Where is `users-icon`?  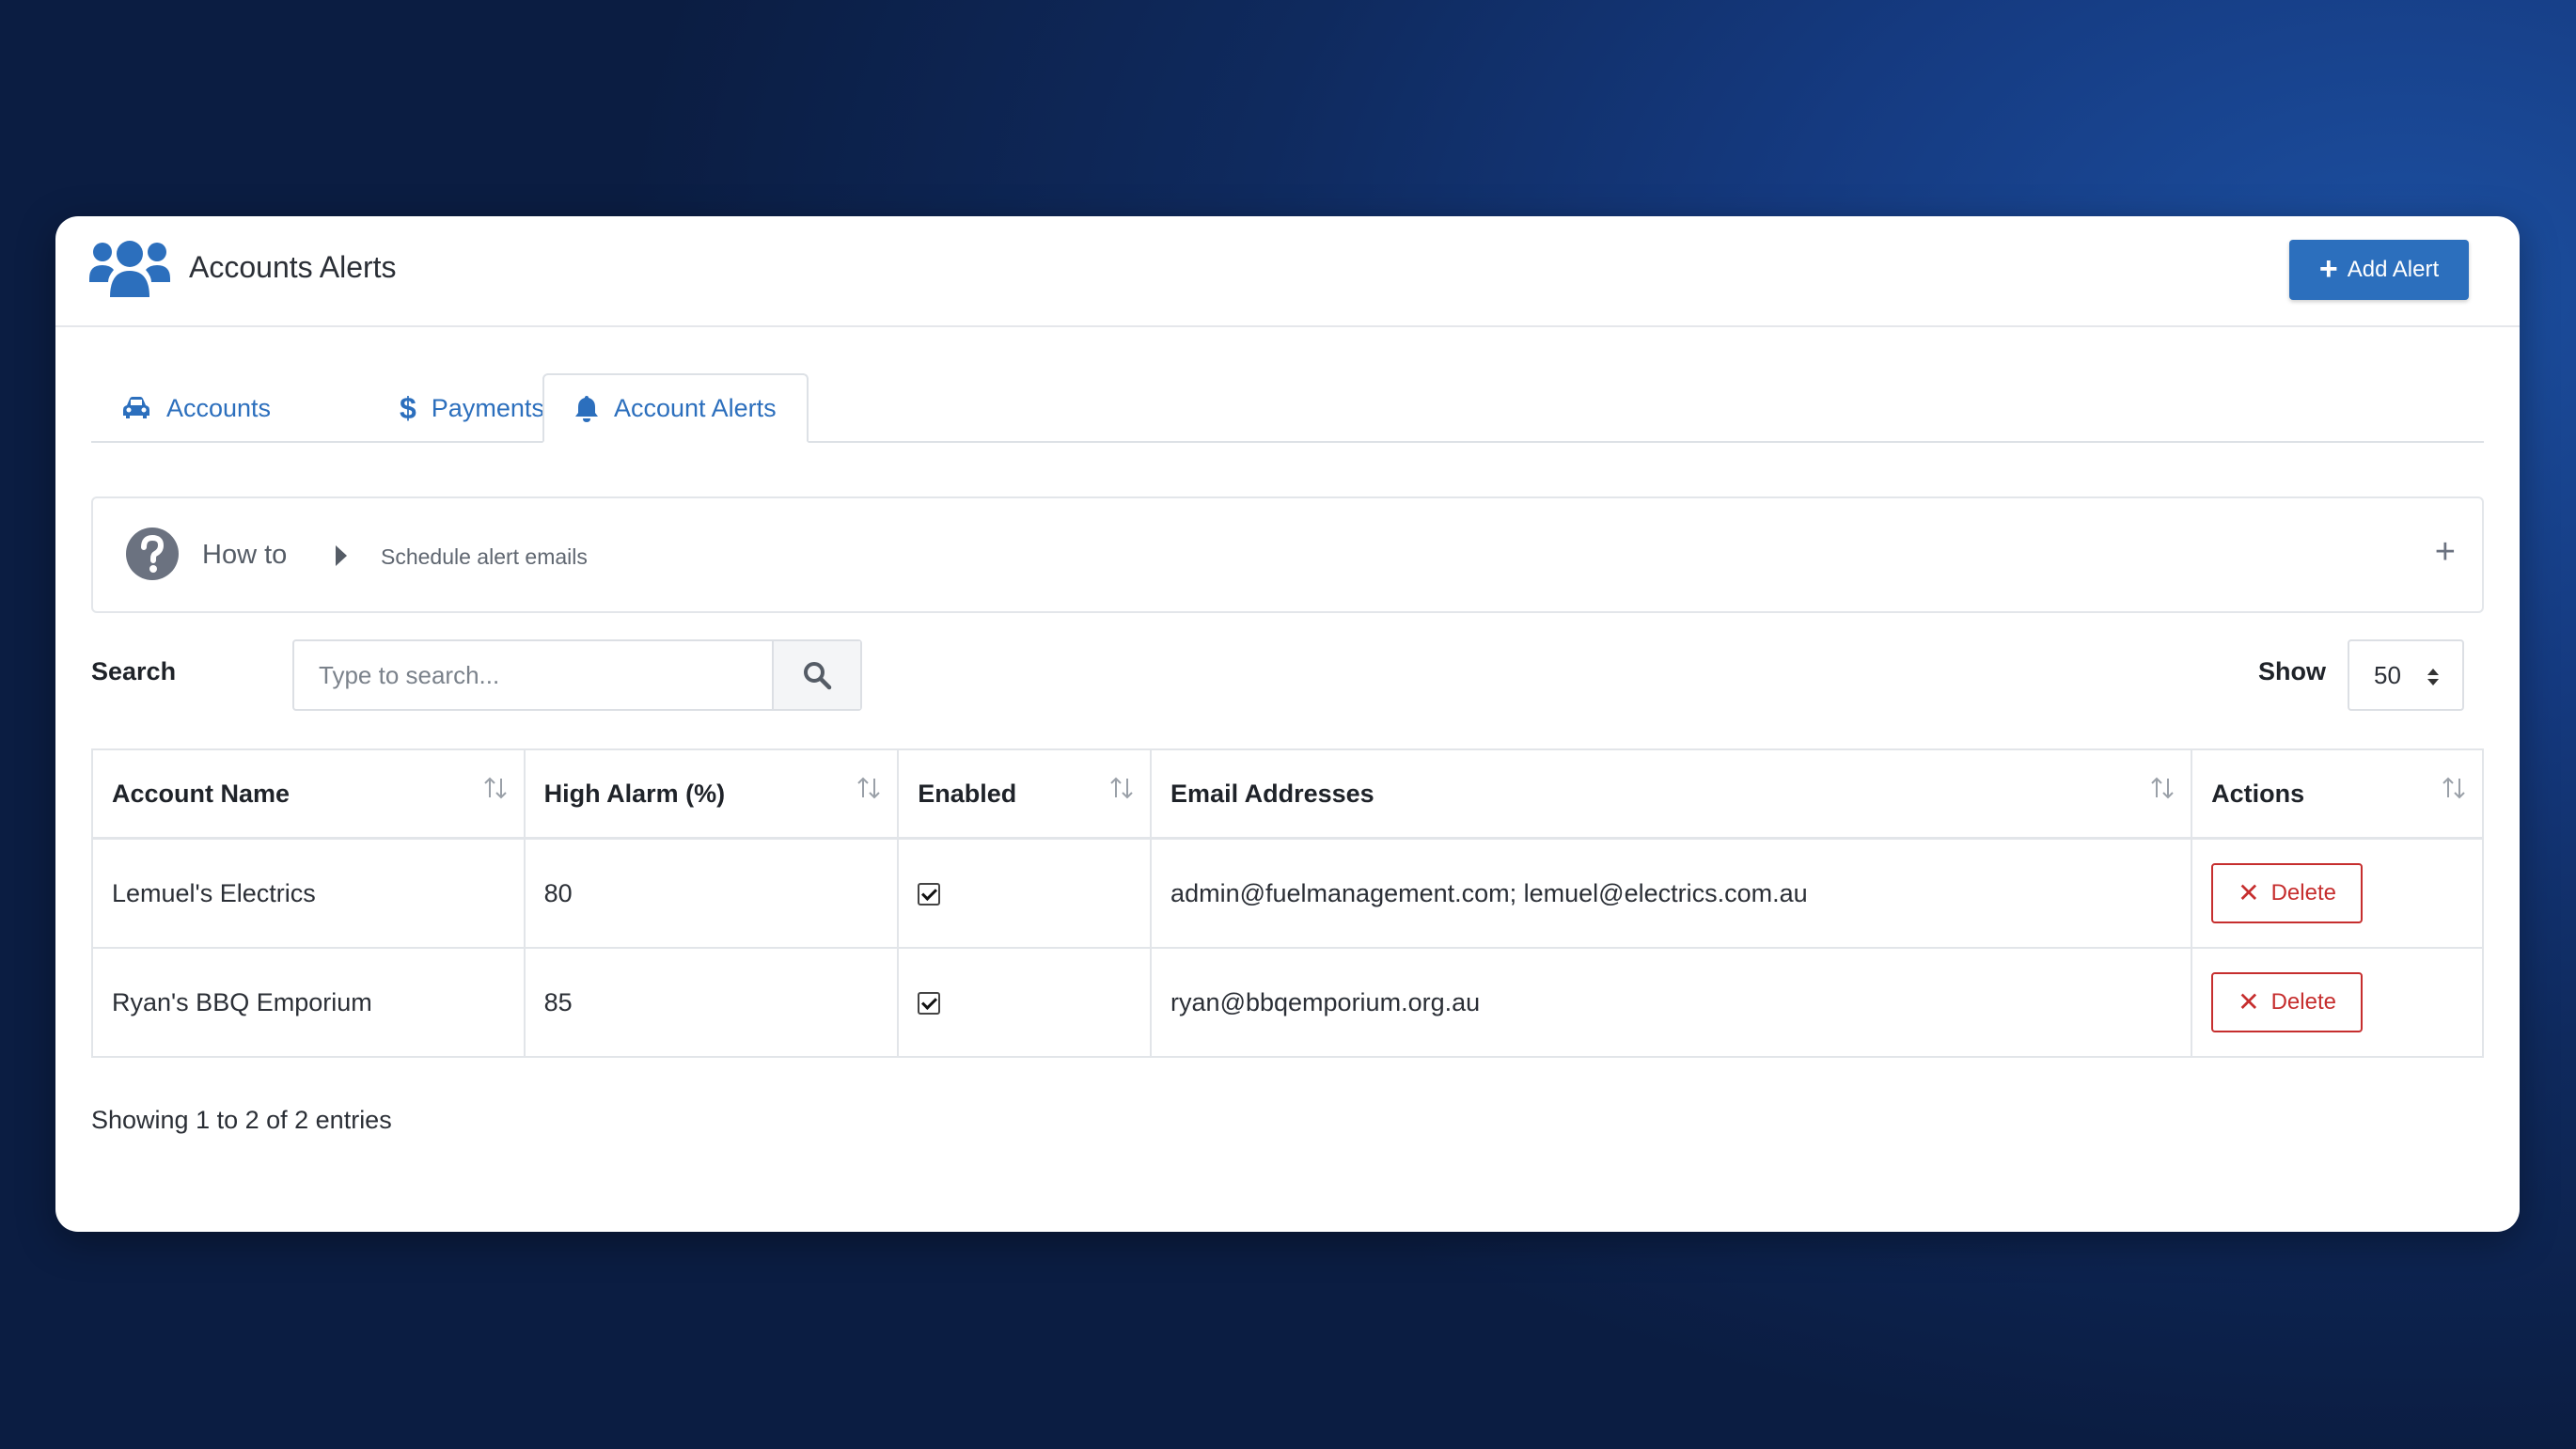 users-icon is located at coordinates (129, 269).